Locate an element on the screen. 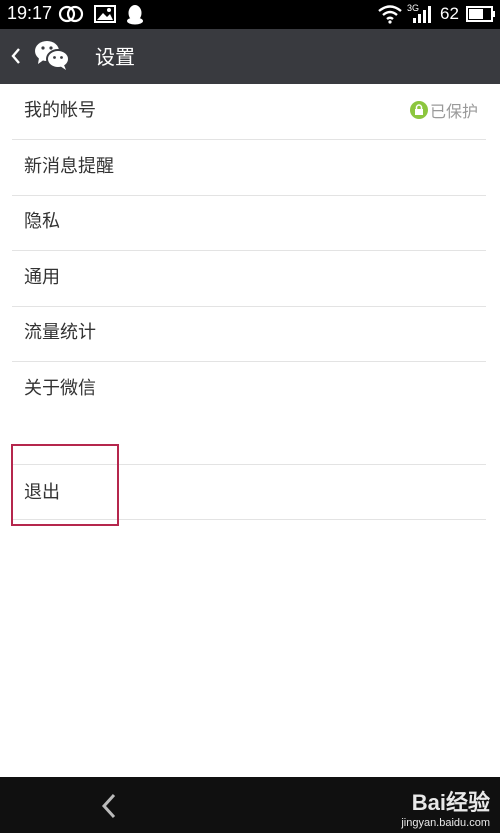 This screenshot has height=833, width=500. settings-item-label: 隐私 is located at coordinates (42, 221).